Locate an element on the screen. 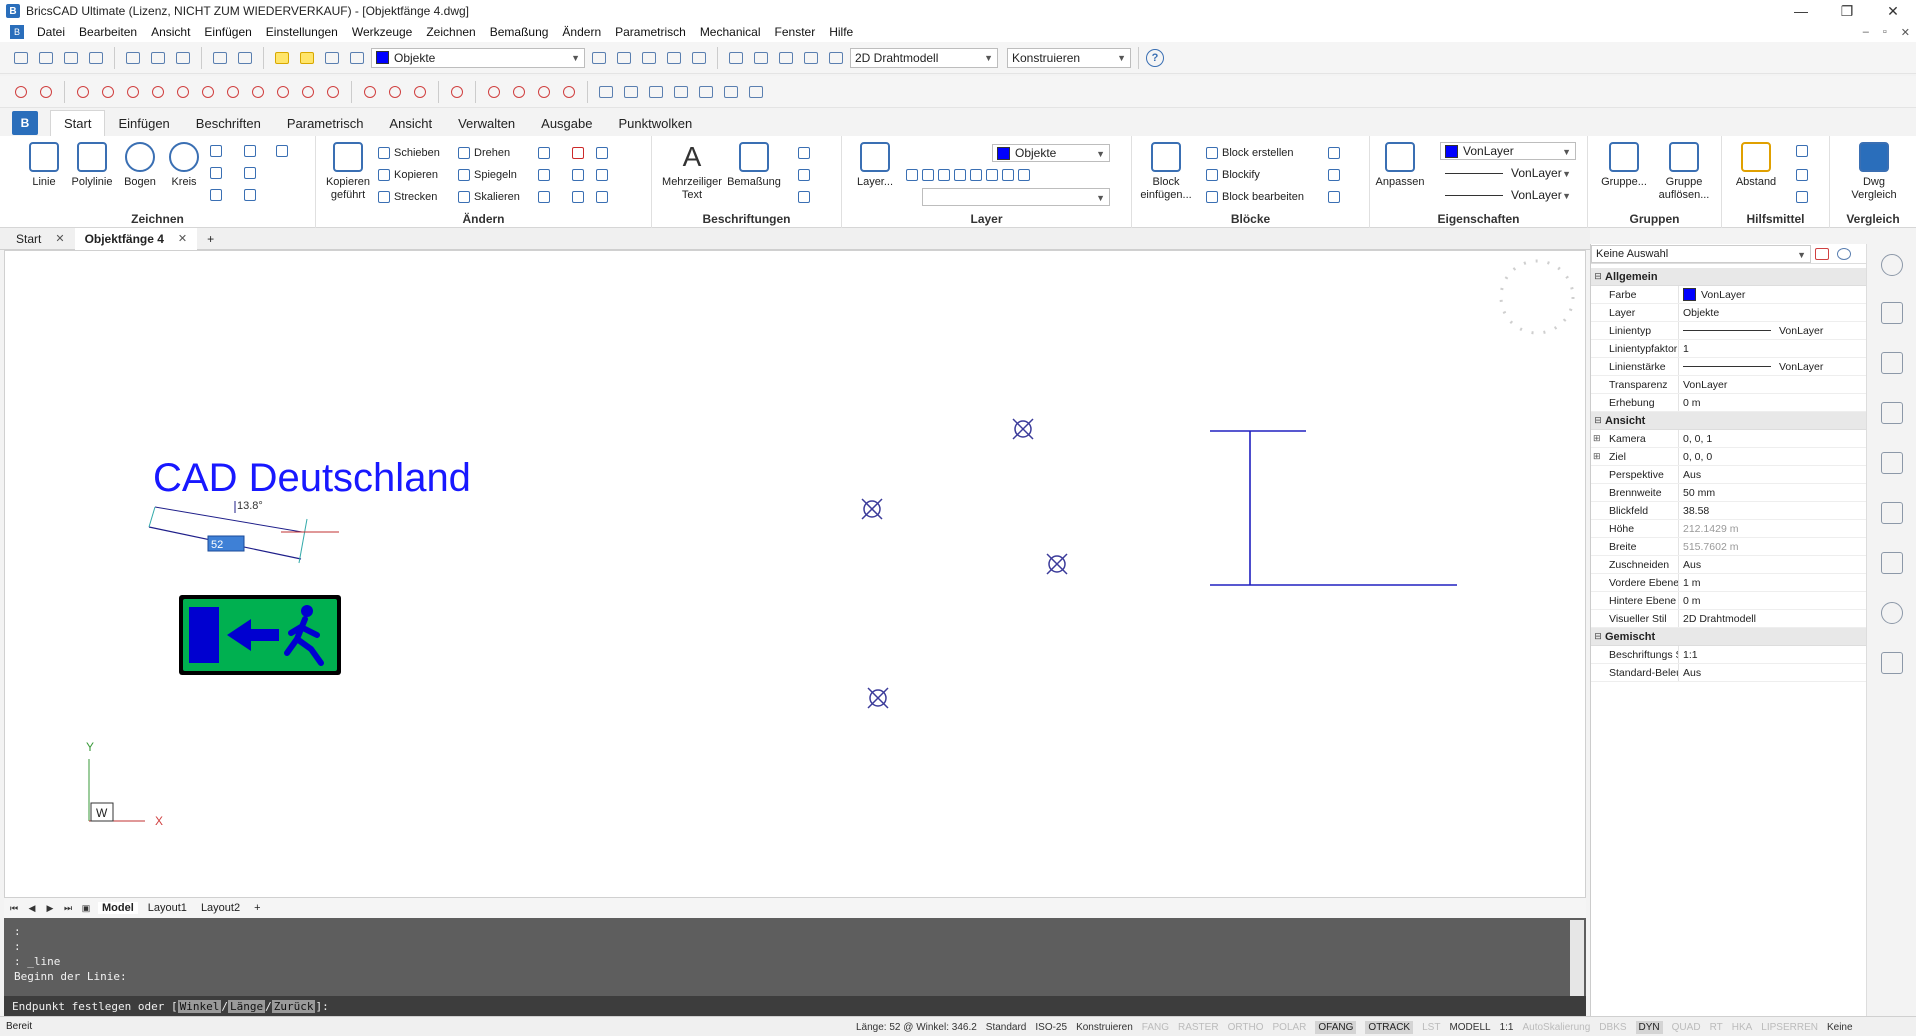 Image resolution: width=1916 pixels, height=1036 pixels. status-item: QUAD is located at coordinates (1686, 1027).